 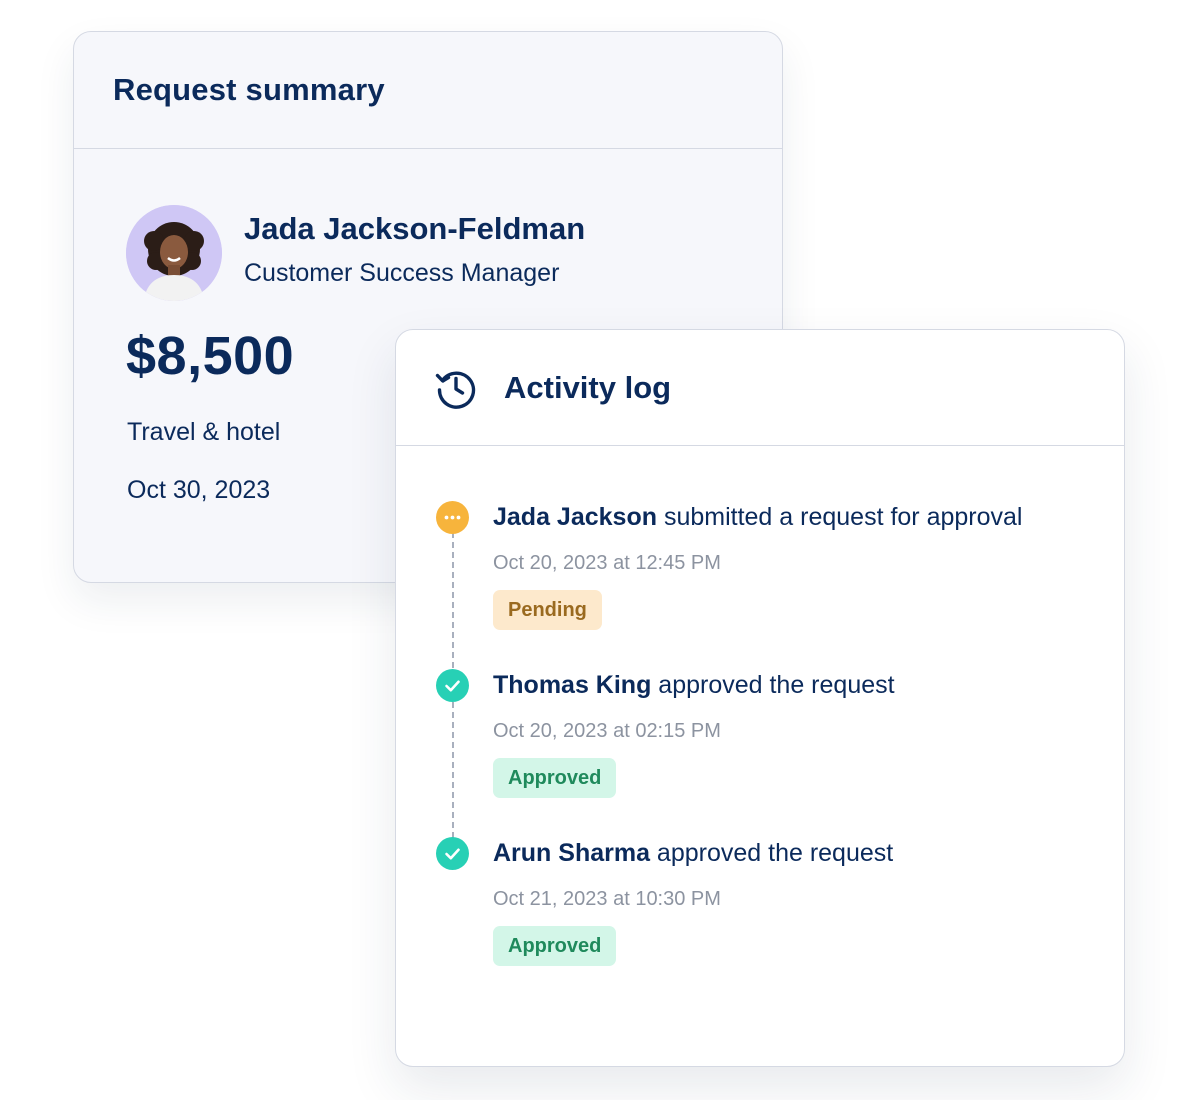 What do you see at coordinates (402, 272) in the screenshot?
I see `requester-role: Customer Success Manager` at bounding box center [402, 272].